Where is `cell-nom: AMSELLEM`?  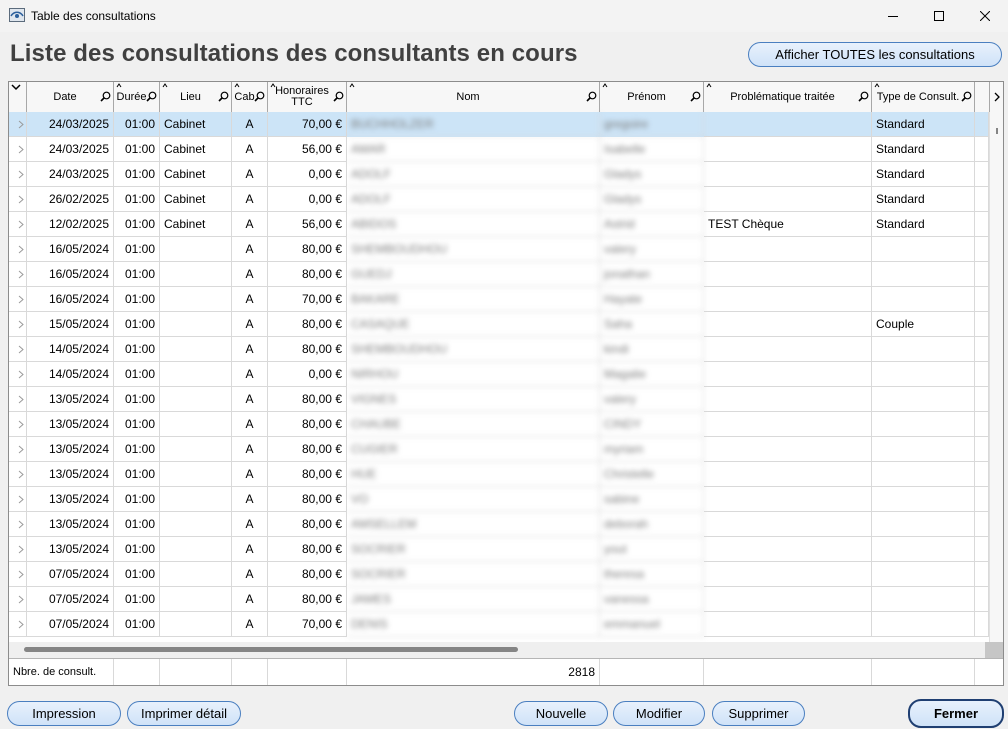 cell-nom: AMSELLEM is located at coordinates (473, 524).